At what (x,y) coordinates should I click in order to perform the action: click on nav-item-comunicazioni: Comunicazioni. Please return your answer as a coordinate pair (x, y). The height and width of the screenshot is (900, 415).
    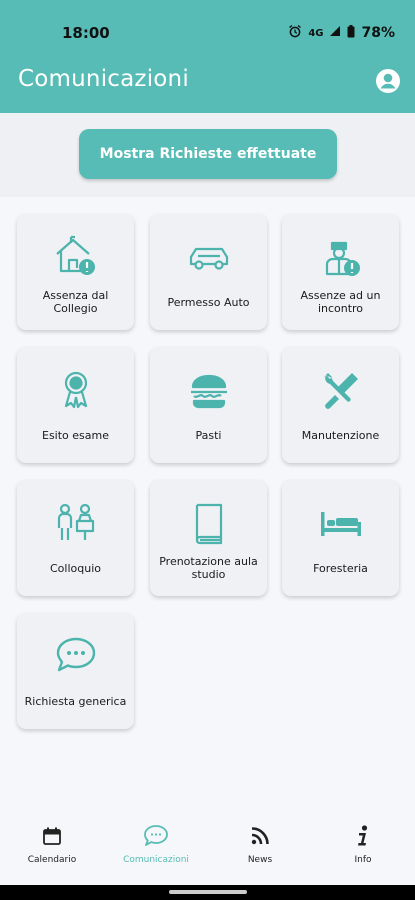
    Looking at the image, I should click on (156, 843).